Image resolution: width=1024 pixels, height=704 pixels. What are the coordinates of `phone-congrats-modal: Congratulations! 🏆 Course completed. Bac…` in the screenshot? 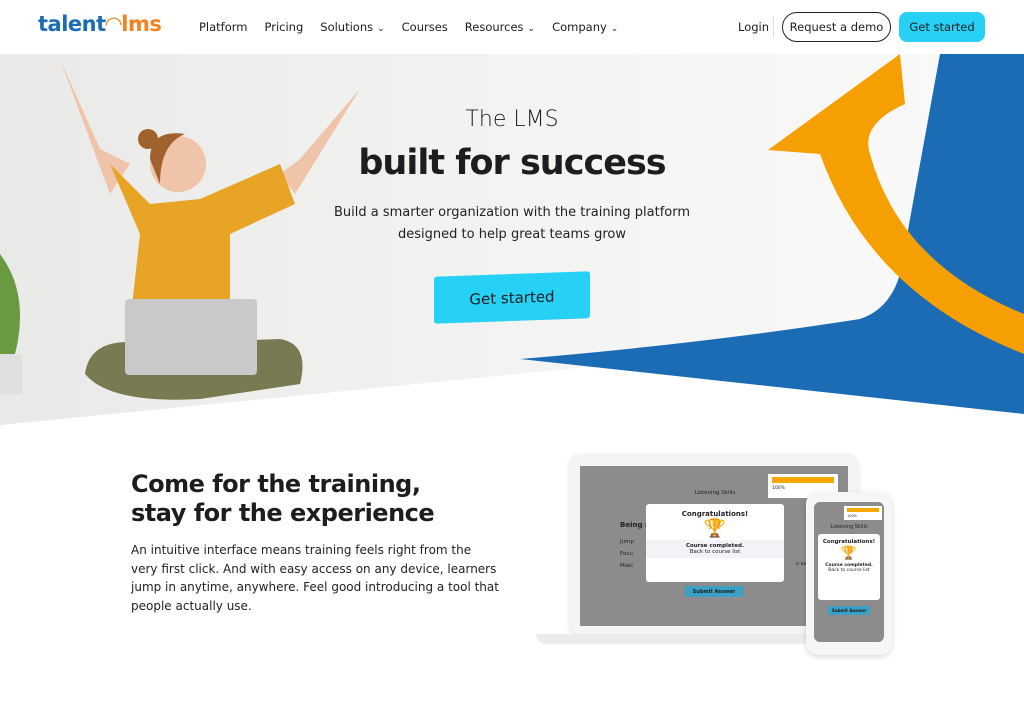 It's located at (849, 567).